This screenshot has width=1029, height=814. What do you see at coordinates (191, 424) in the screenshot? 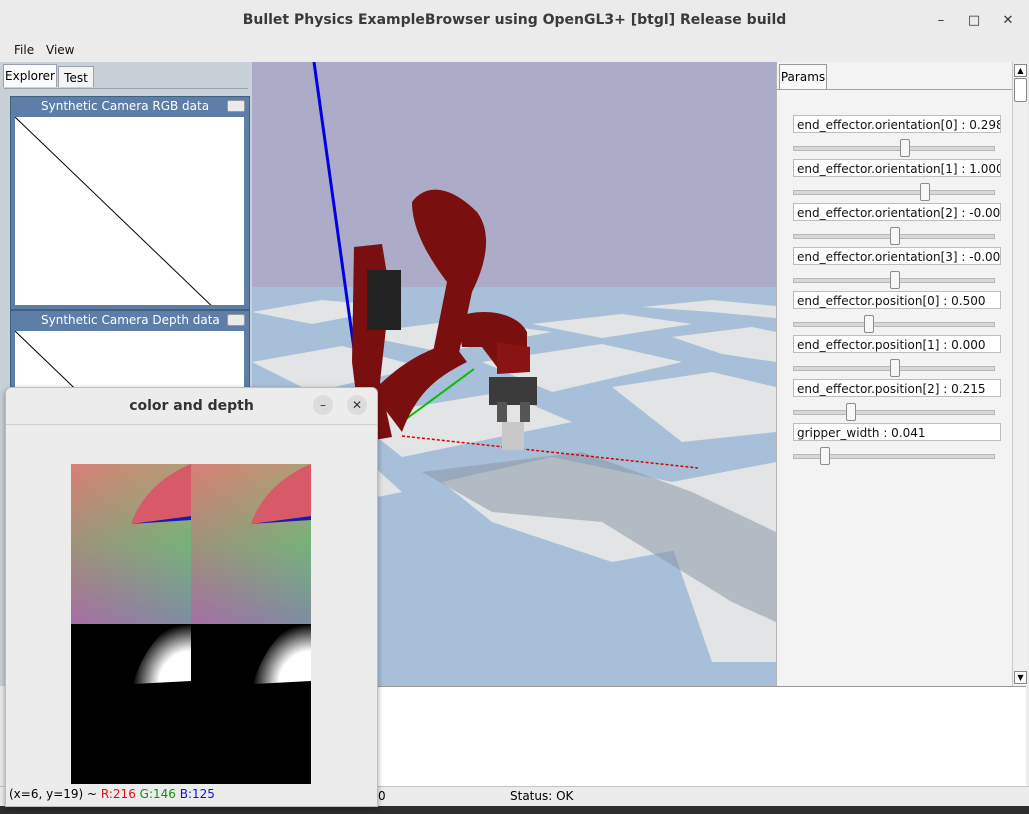
I see `color-depth-separator` at bounding box center [191, 424].